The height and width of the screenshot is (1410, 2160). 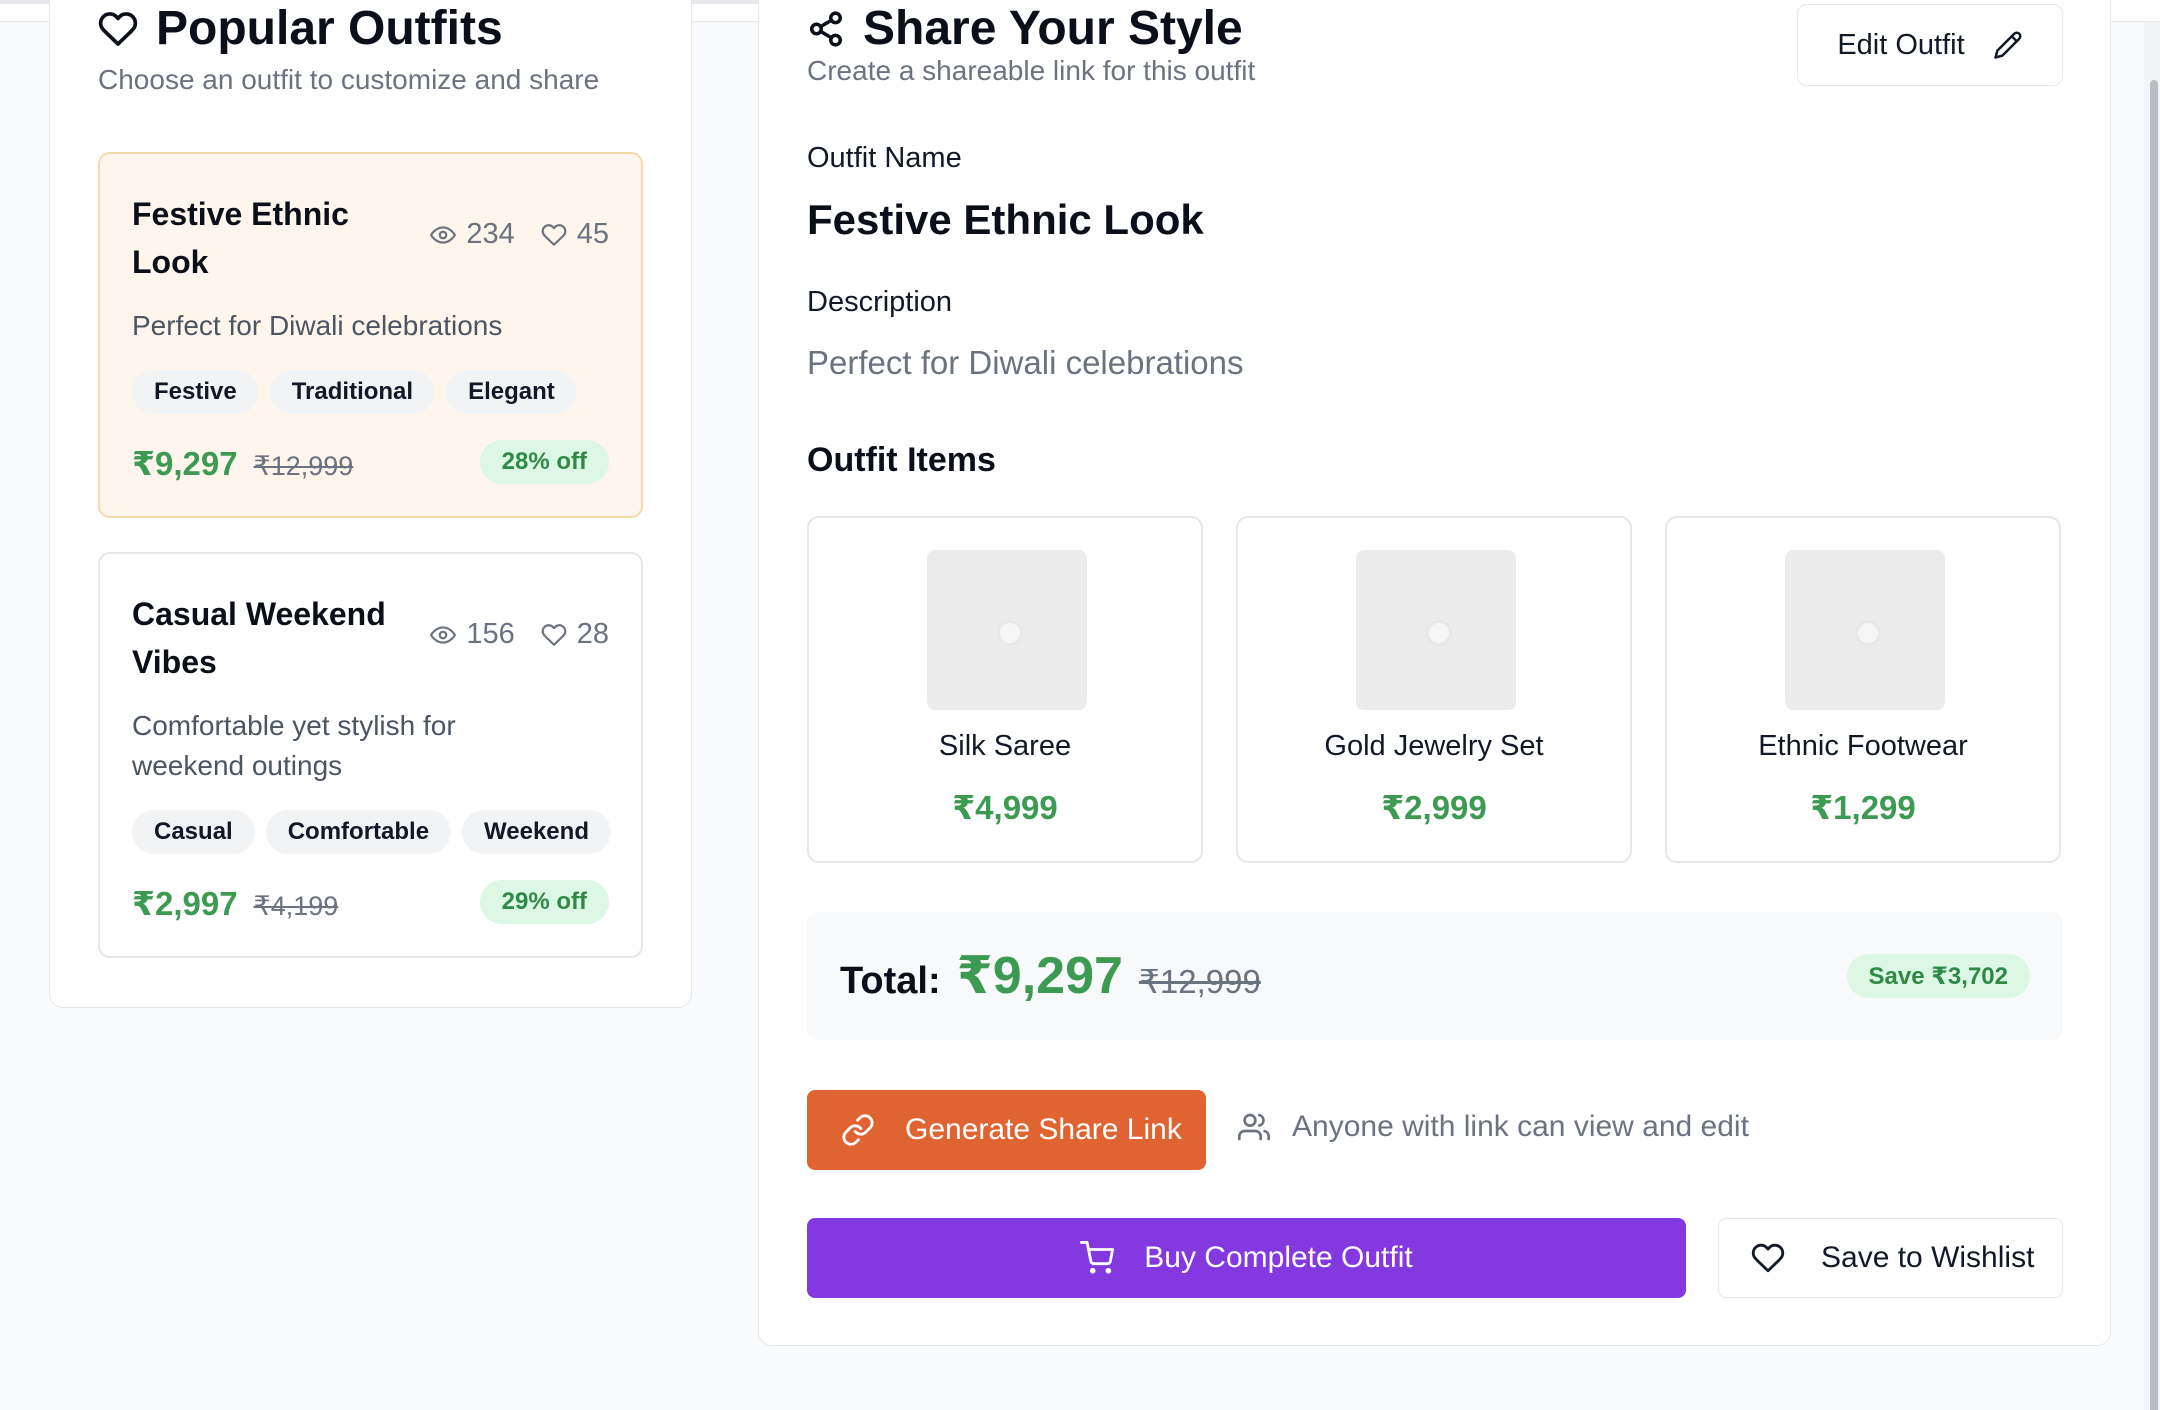 What do you see at coordinates (195, 392) in the screenshot?
I see `tag-chip: Festive` at bounding box center [195, 392].